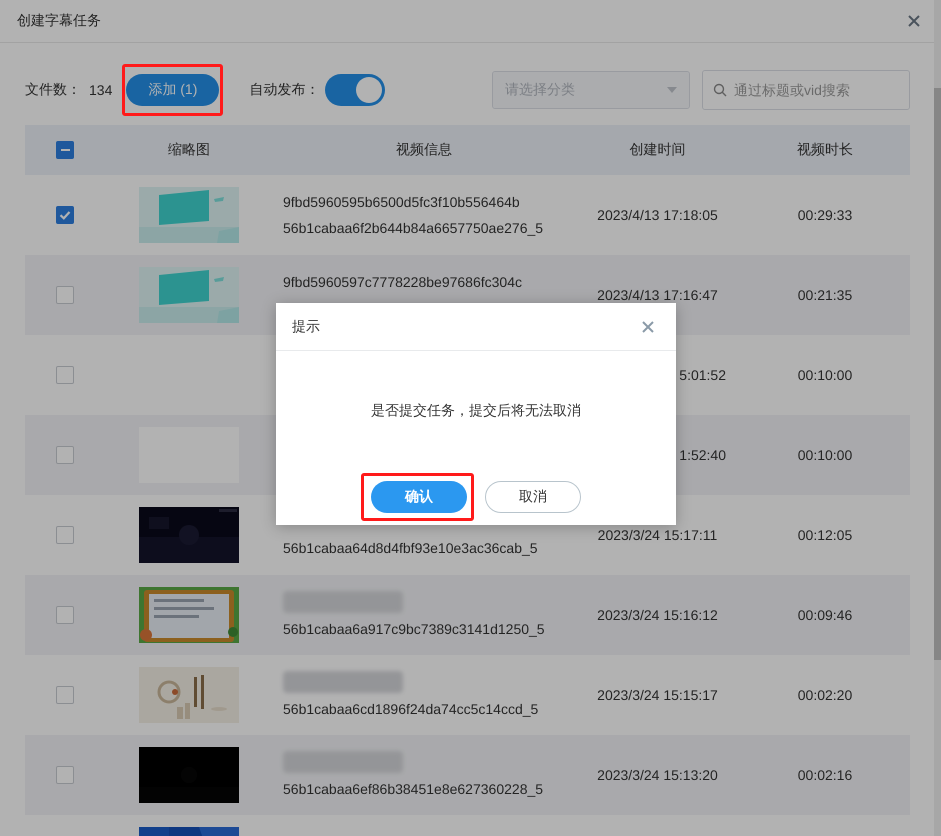 The height and width of the screenshot is (836, 941). I want to click on video-name: 56b1cabaa6ef86b38451e8e627360228_5, so click(413, 789).